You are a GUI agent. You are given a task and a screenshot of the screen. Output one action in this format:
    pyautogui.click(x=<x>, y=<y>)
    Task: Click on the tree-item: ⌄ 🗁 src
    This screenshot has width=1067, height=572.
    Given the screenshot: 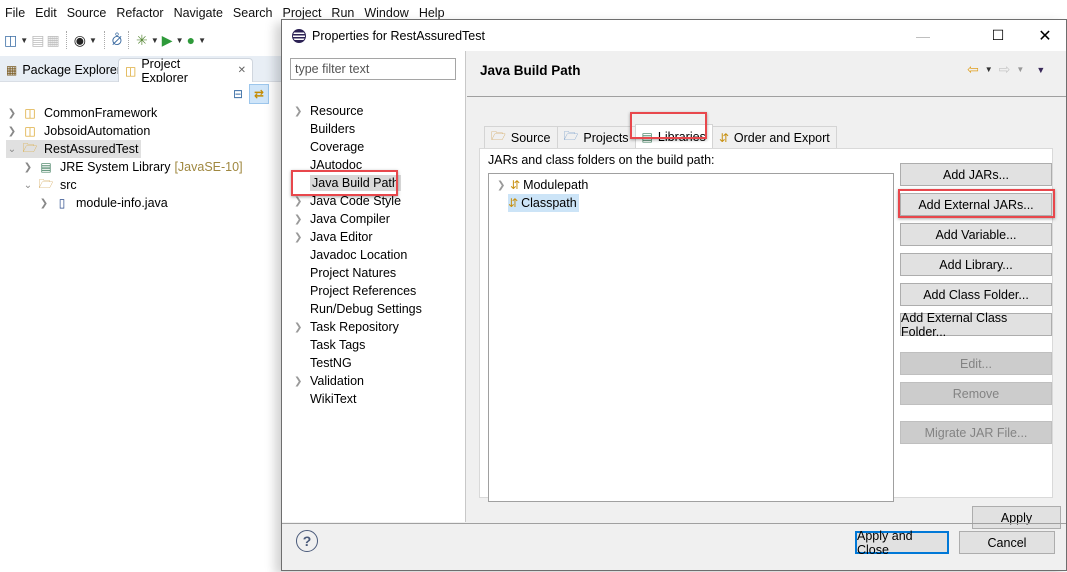 What is the action you would take?
    pyautogui.click(x=49, y=185)
    